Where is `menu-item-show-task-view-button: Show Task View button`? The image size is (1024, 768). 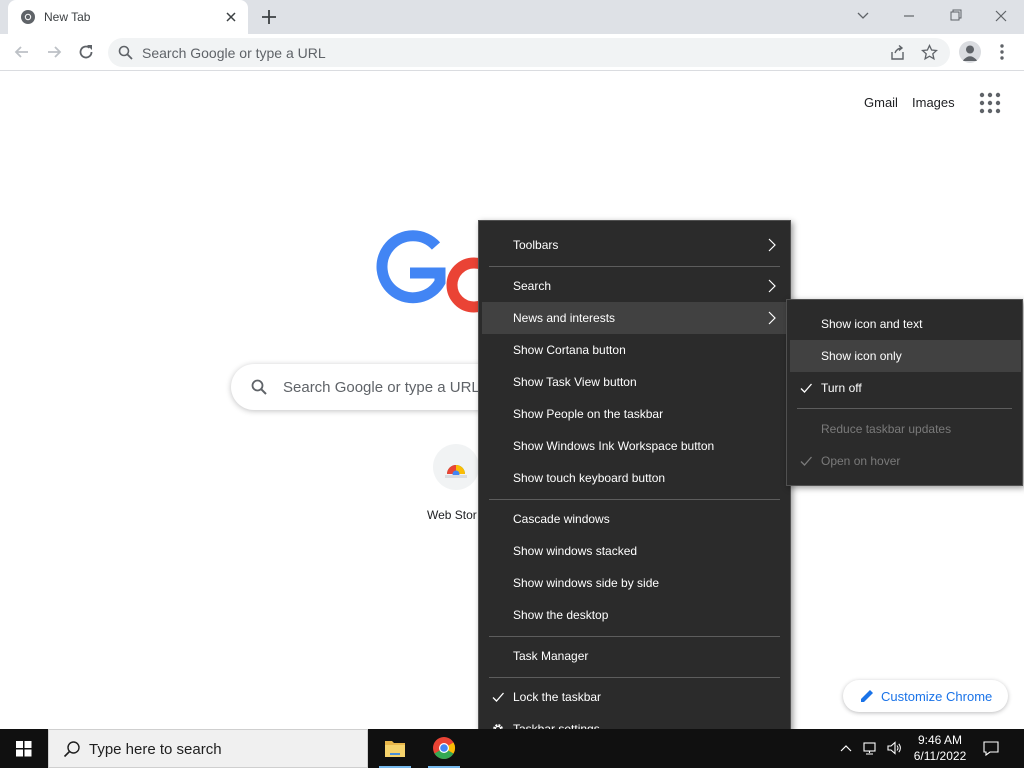
menu-item-show-task-view-button: Show Task View button is located at coordinates (634, 382).